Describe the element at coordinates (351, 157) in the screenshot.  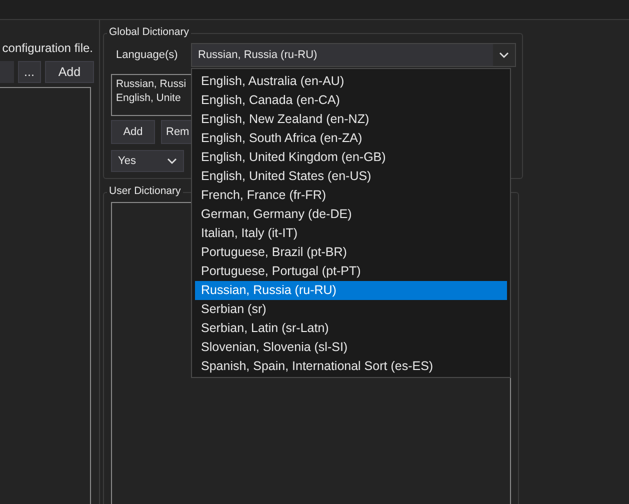
I see `dropdown-option: English, United Kingdom (en-GB)` at that location.